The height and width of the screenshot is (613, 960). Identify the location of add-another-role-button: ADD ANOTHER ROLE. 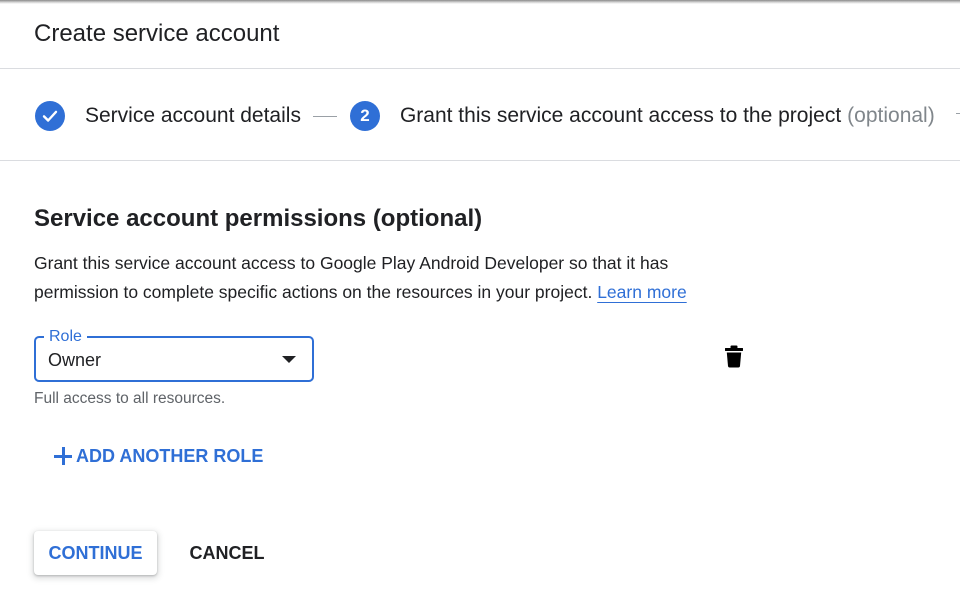
(158, 456).